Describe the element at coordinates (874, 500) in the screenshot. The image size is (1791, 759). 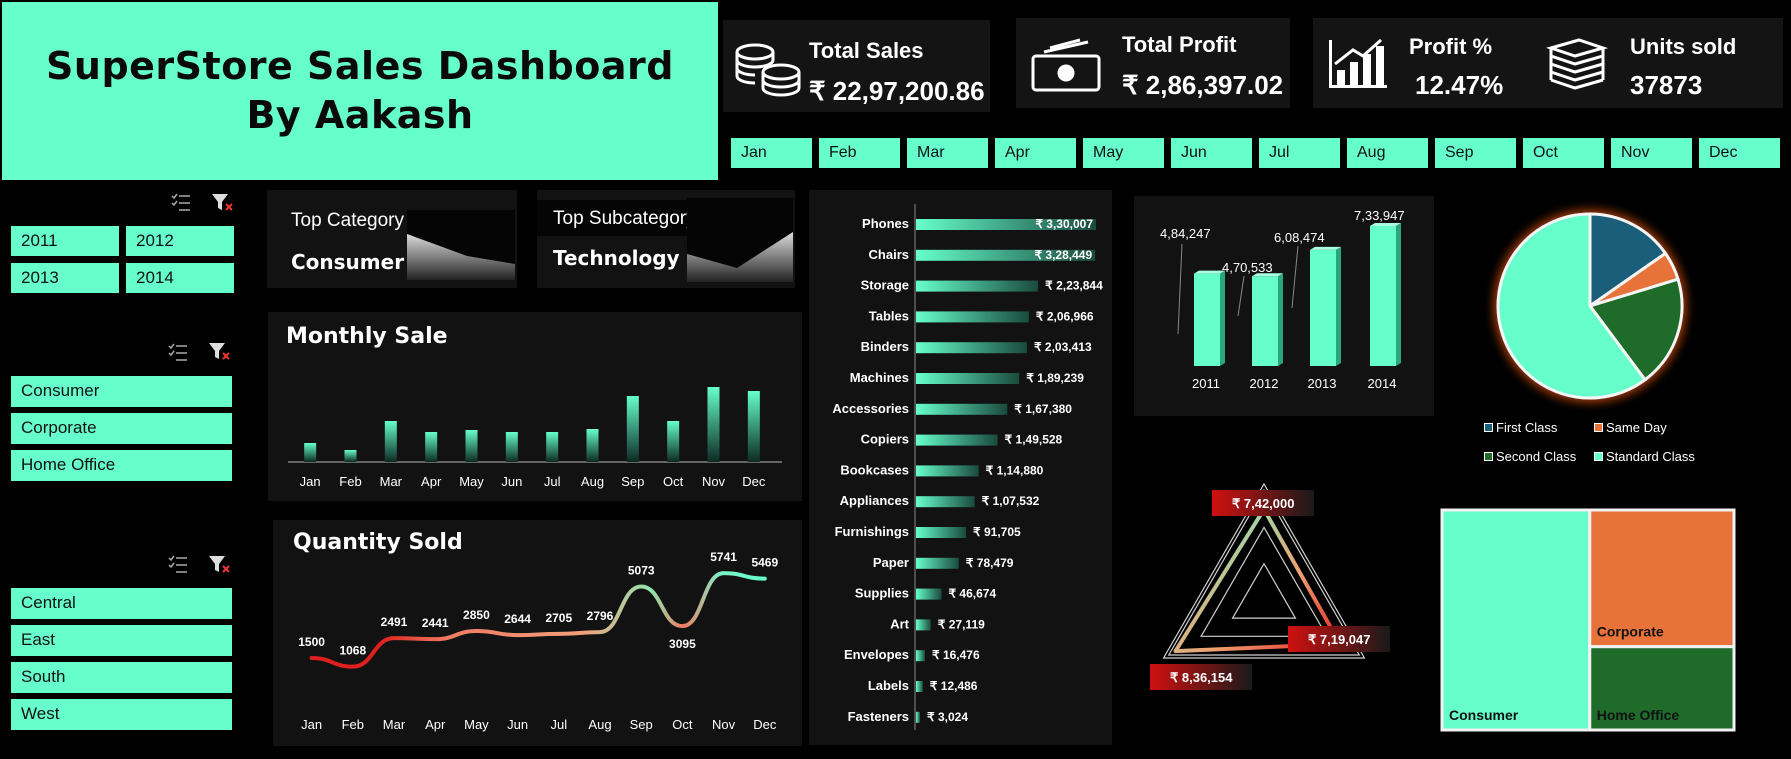
I see `subcategory-label: Appliances` at that location.